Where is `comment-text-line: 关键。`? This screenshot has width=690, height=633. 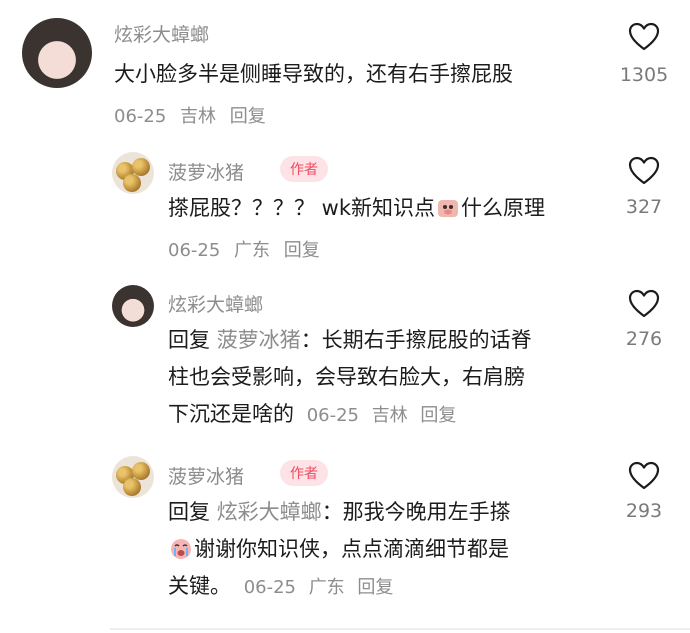 comment-text-line: 关键。 is located at coordinates (199, 586).